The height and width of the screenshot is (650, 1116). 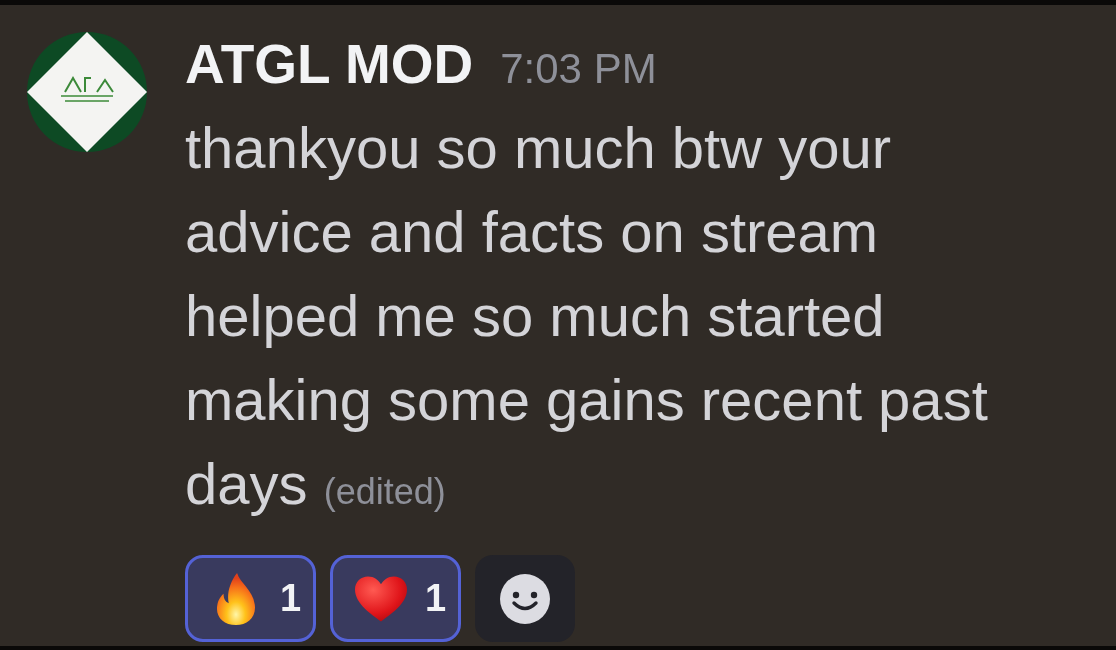 I want to click on add-reaction-button, so click(x=525, y=598).